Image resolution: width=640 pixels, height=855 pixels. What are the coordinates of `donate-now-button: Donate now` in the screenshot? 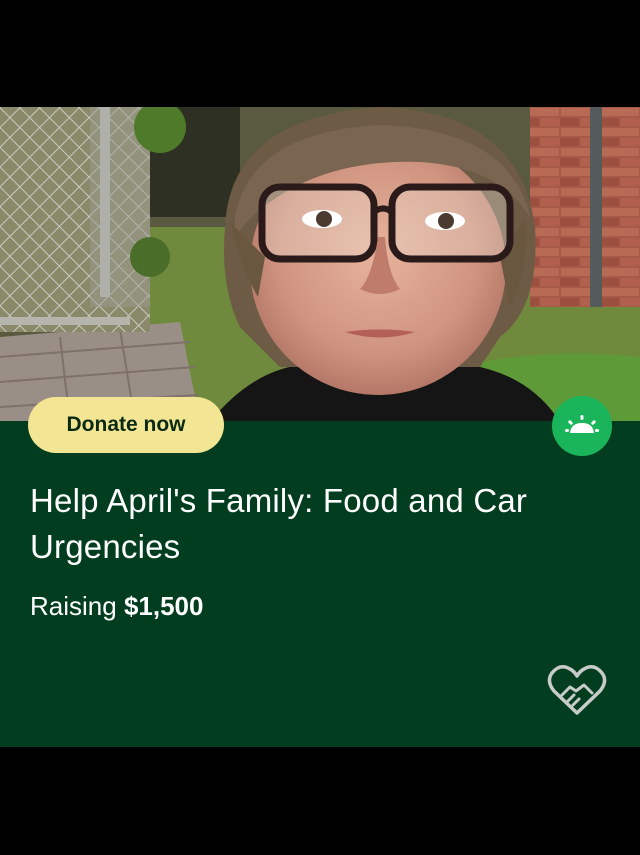 It's located at (126, 425).